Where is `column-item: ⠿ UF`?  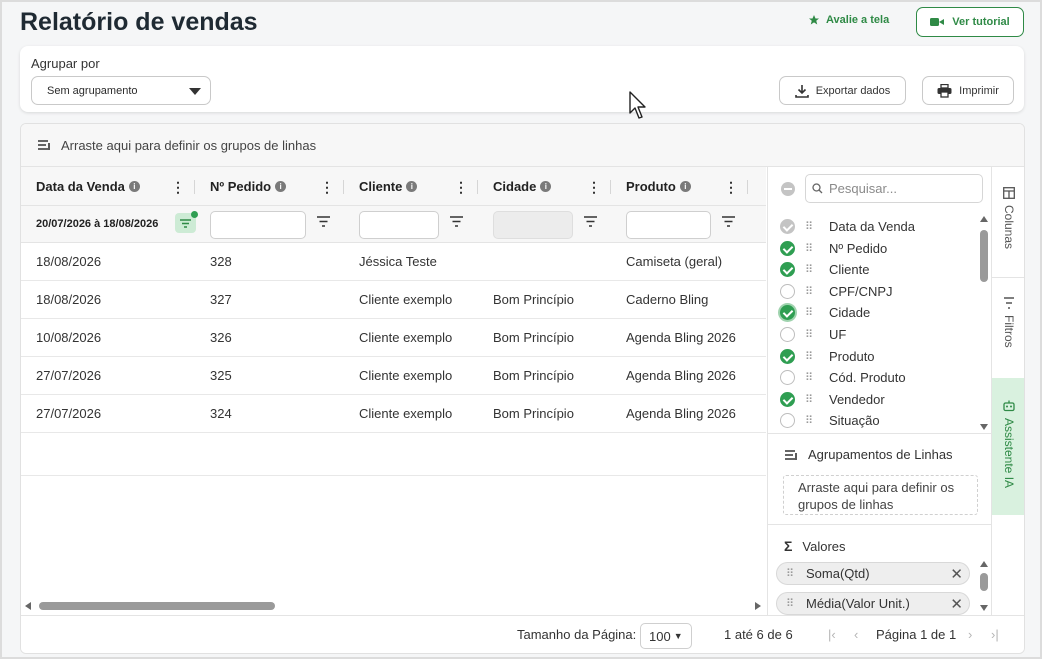 column-item: ⠿ UF is located at coordinates (873, 334).